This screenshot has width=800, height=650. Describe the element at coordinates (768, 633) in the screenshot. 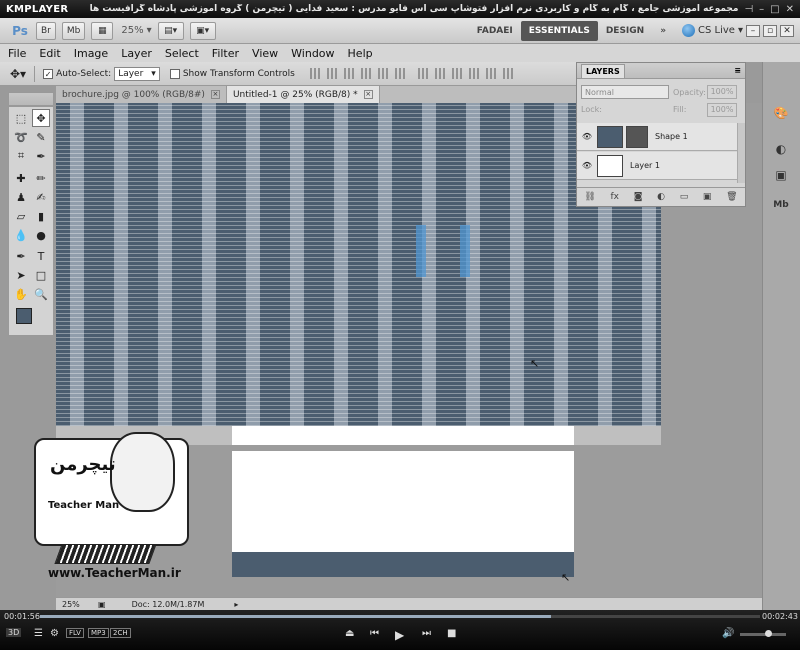

I see `volume-knob` at that location.